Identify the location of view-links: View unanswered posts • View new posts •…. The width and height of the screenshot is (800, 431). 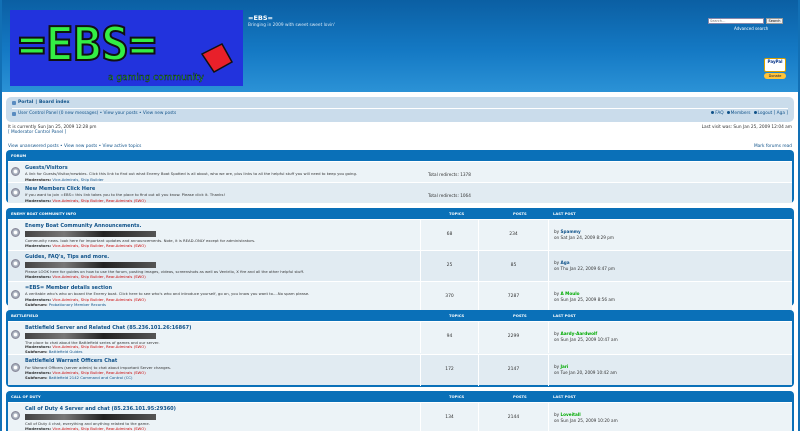
(74, 146).